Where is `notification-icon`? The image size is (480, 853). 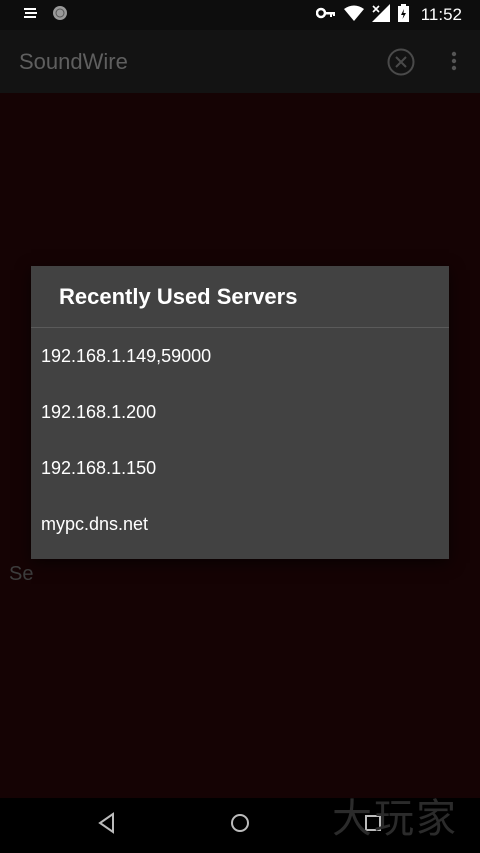
notification-icon is located at coordinates (31, 15).